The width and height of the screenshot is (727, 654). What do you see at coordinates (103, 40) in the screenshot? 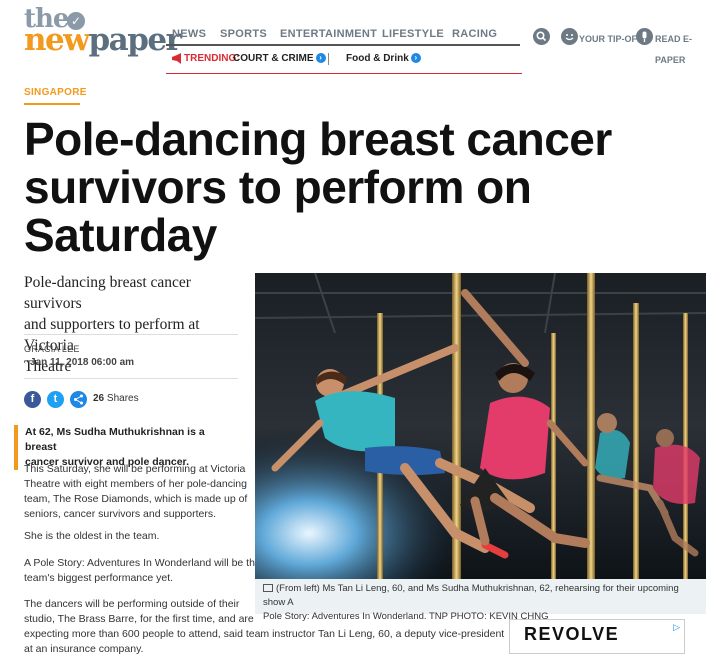
I see `logo-newpaper: newpaper` at bounding box center [103, 40].